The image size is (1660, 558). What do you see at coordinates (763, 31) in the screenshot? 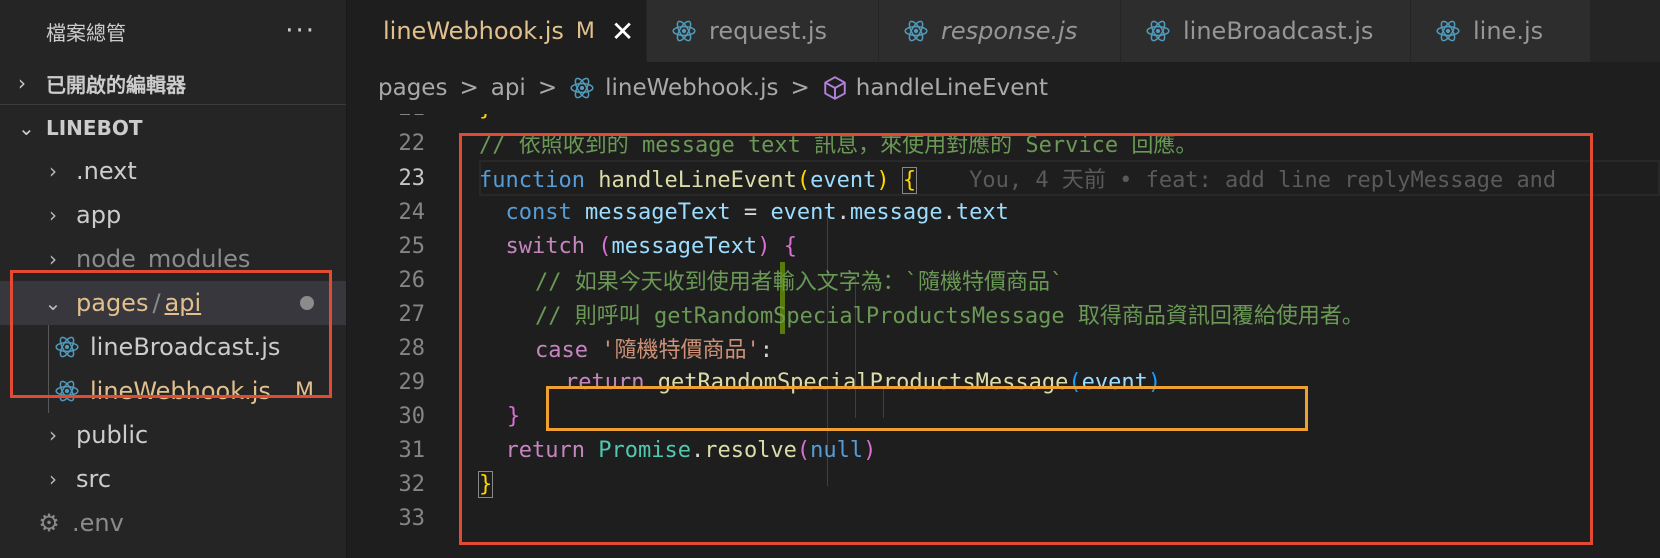
I see `tab-request: request.js` at bounding box center [763, 31].